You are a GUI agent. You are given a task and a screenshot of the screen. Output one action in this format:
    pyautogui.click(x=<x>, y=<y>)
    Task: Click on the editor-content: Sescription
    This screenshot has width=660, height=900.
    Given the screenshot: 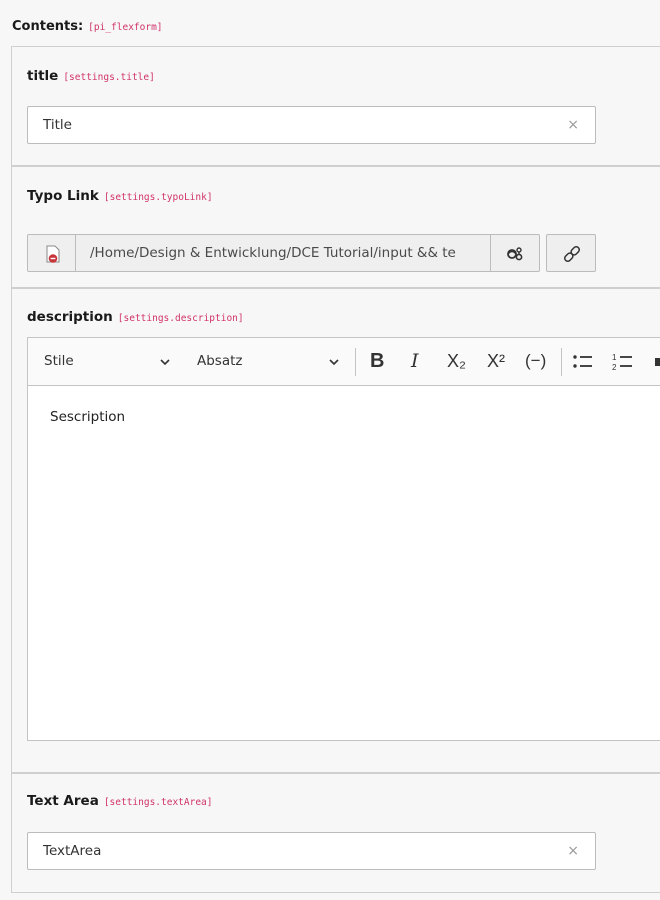 What is the action you would take?
    pyautogui.click(x=87, y=417)
    